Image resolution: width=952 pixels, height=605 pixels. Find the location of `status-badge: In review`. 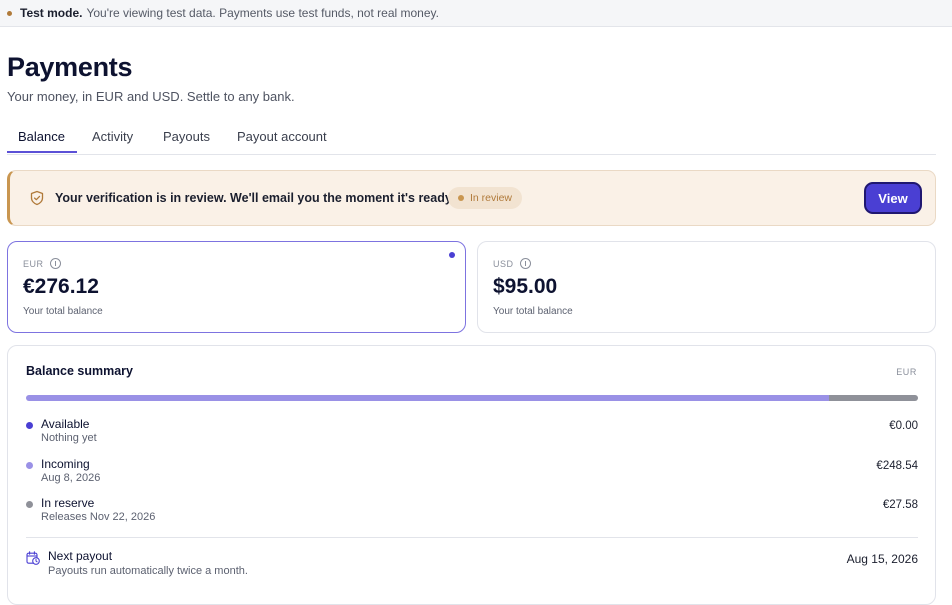

status-badge: In review is located at coordinates (485, 198).